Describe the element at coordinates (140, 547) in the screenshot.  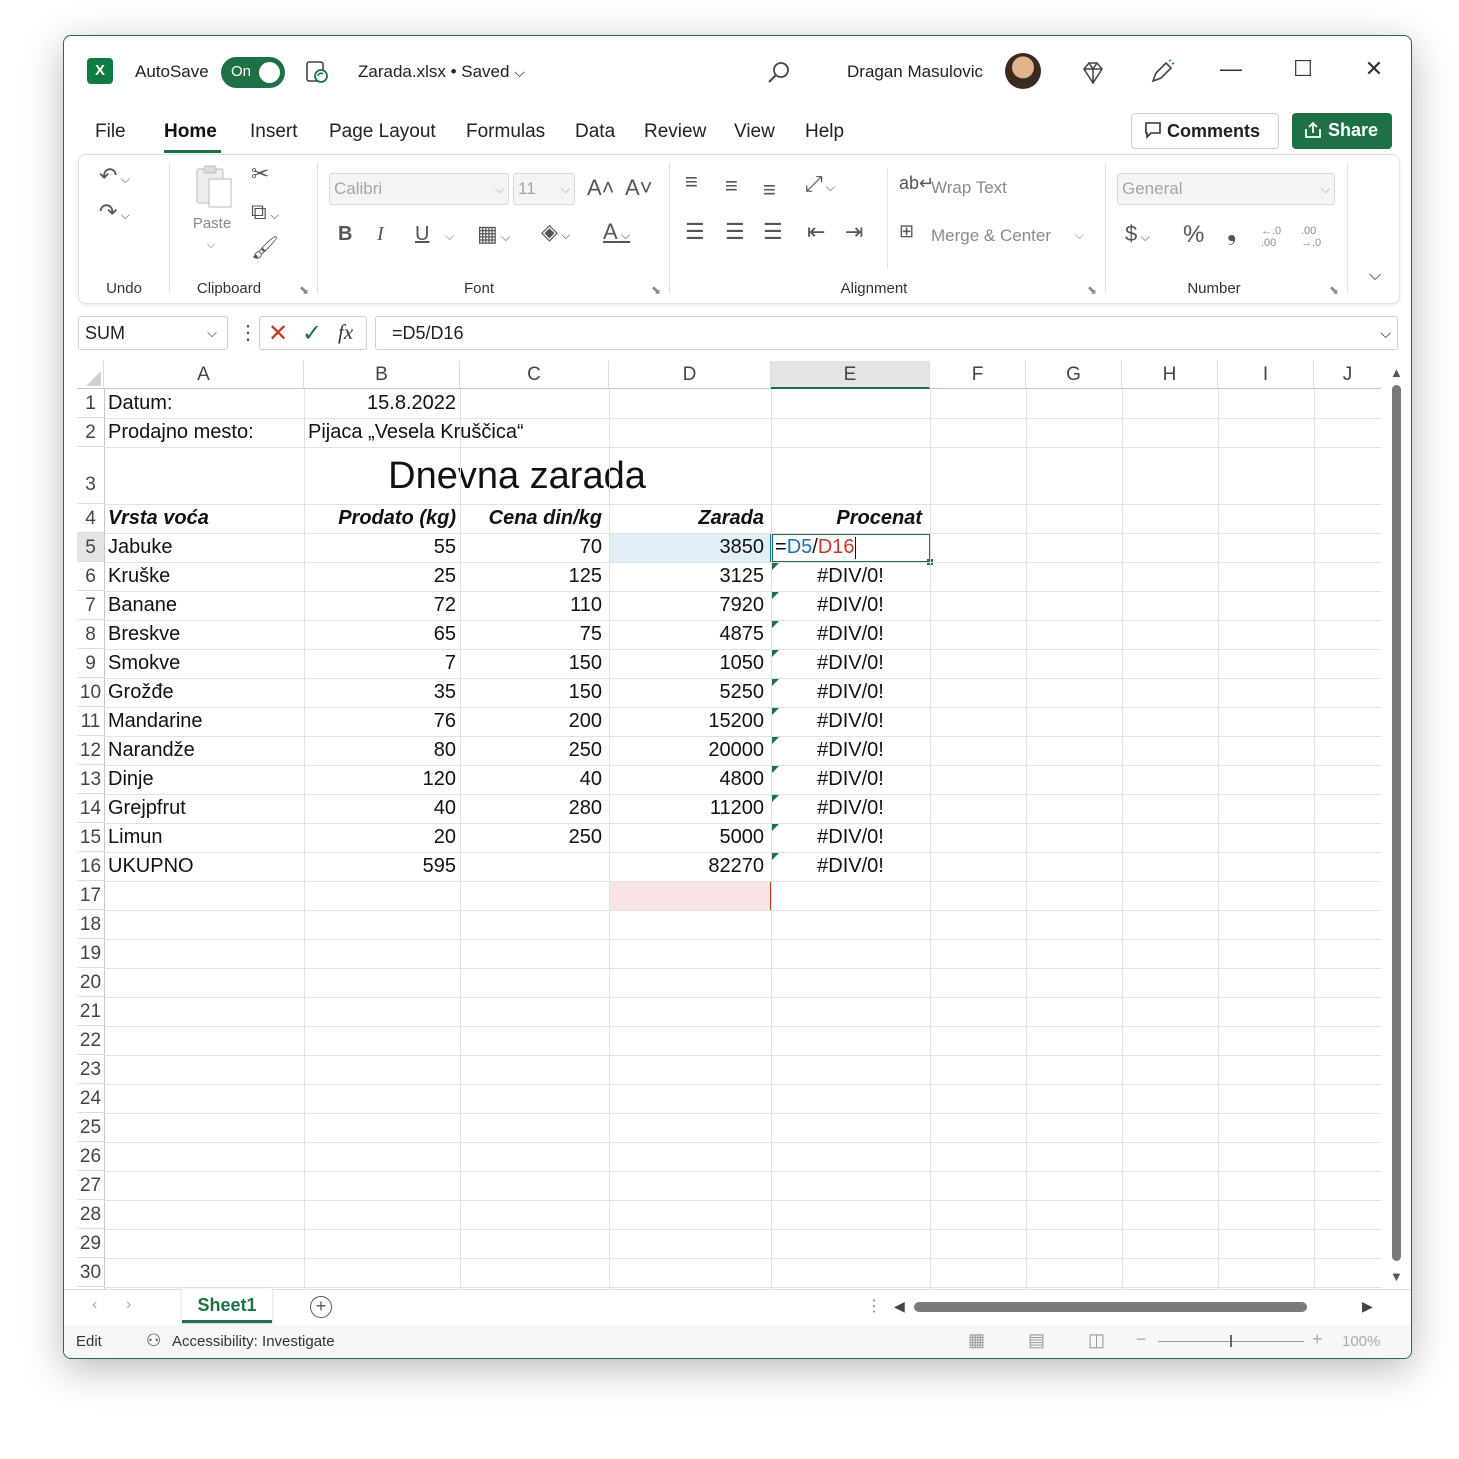
I see `cell-fruit-name: Jabuke` at that location.